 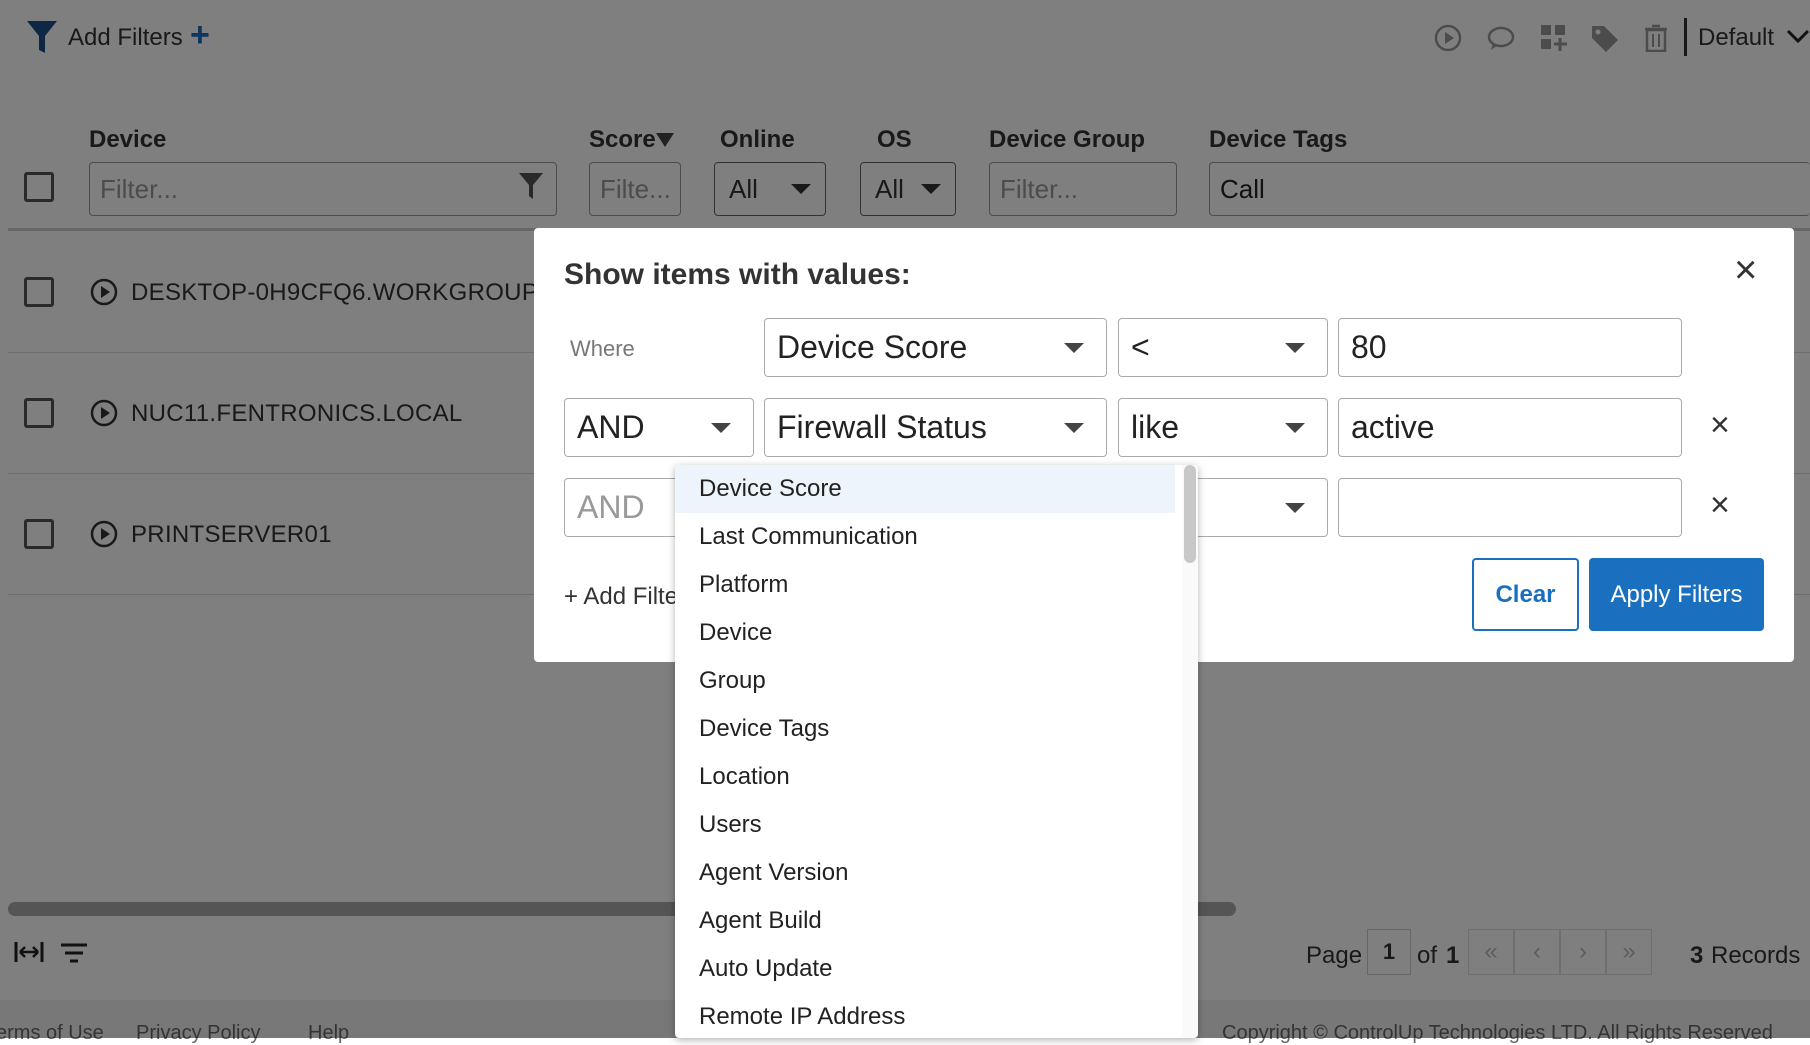 I want to click on modal-title: Show items with values:, so click(x=737, y=274).